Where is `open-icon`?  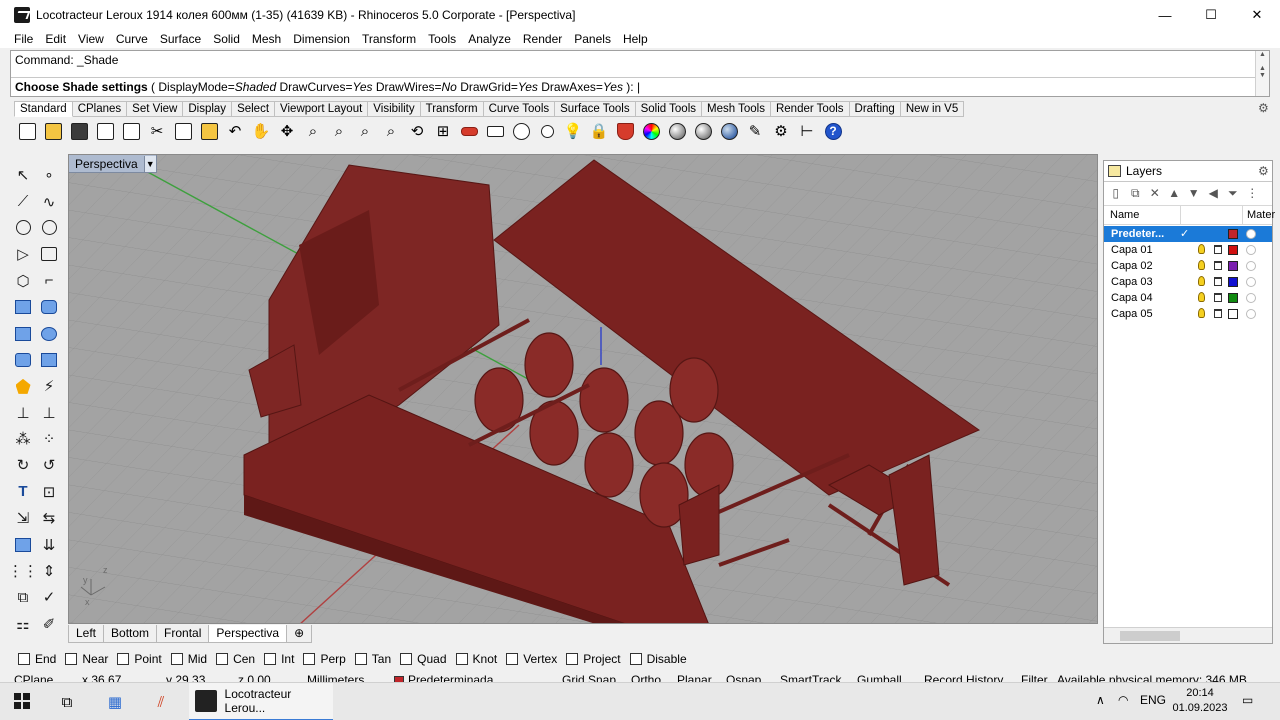 open-icon is located at coordinates (53, 131).